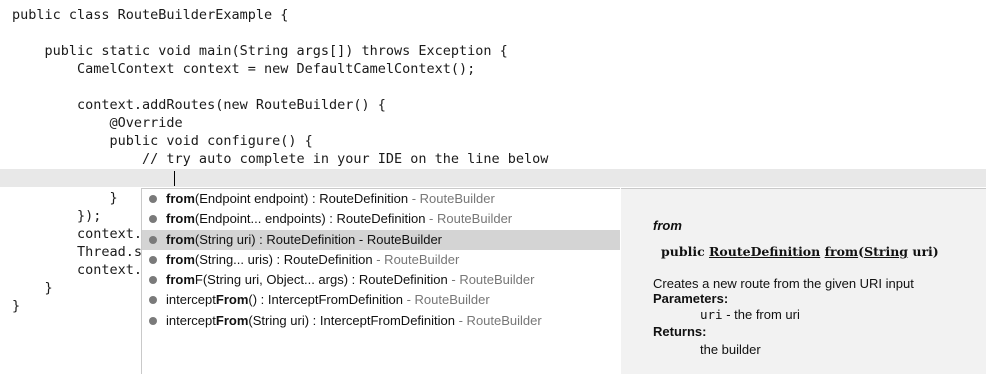 The image size is (986, 374). Describe the element at coordinates (77, 270) in the screenshot. I see `code-line-15: context.` at that location.